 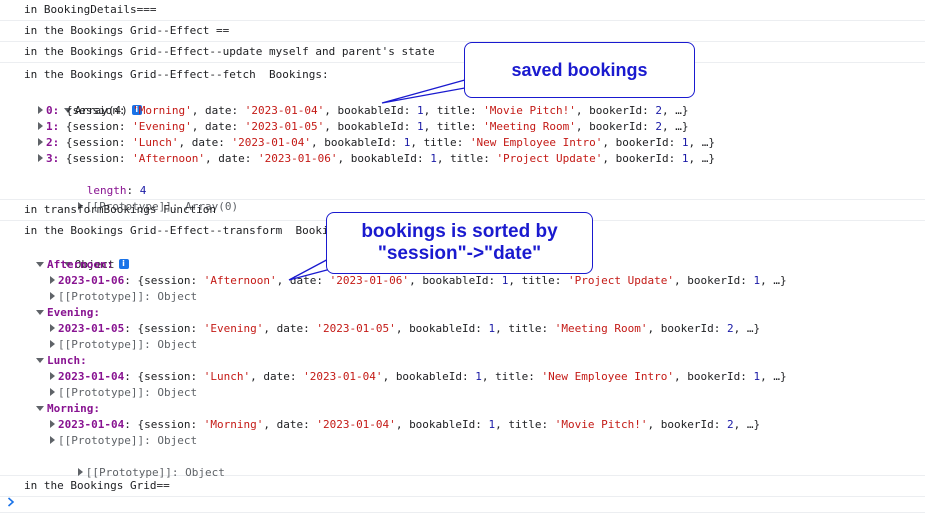 I want to click on array-toggle: Array(4) i, so click(x=462, y=102).